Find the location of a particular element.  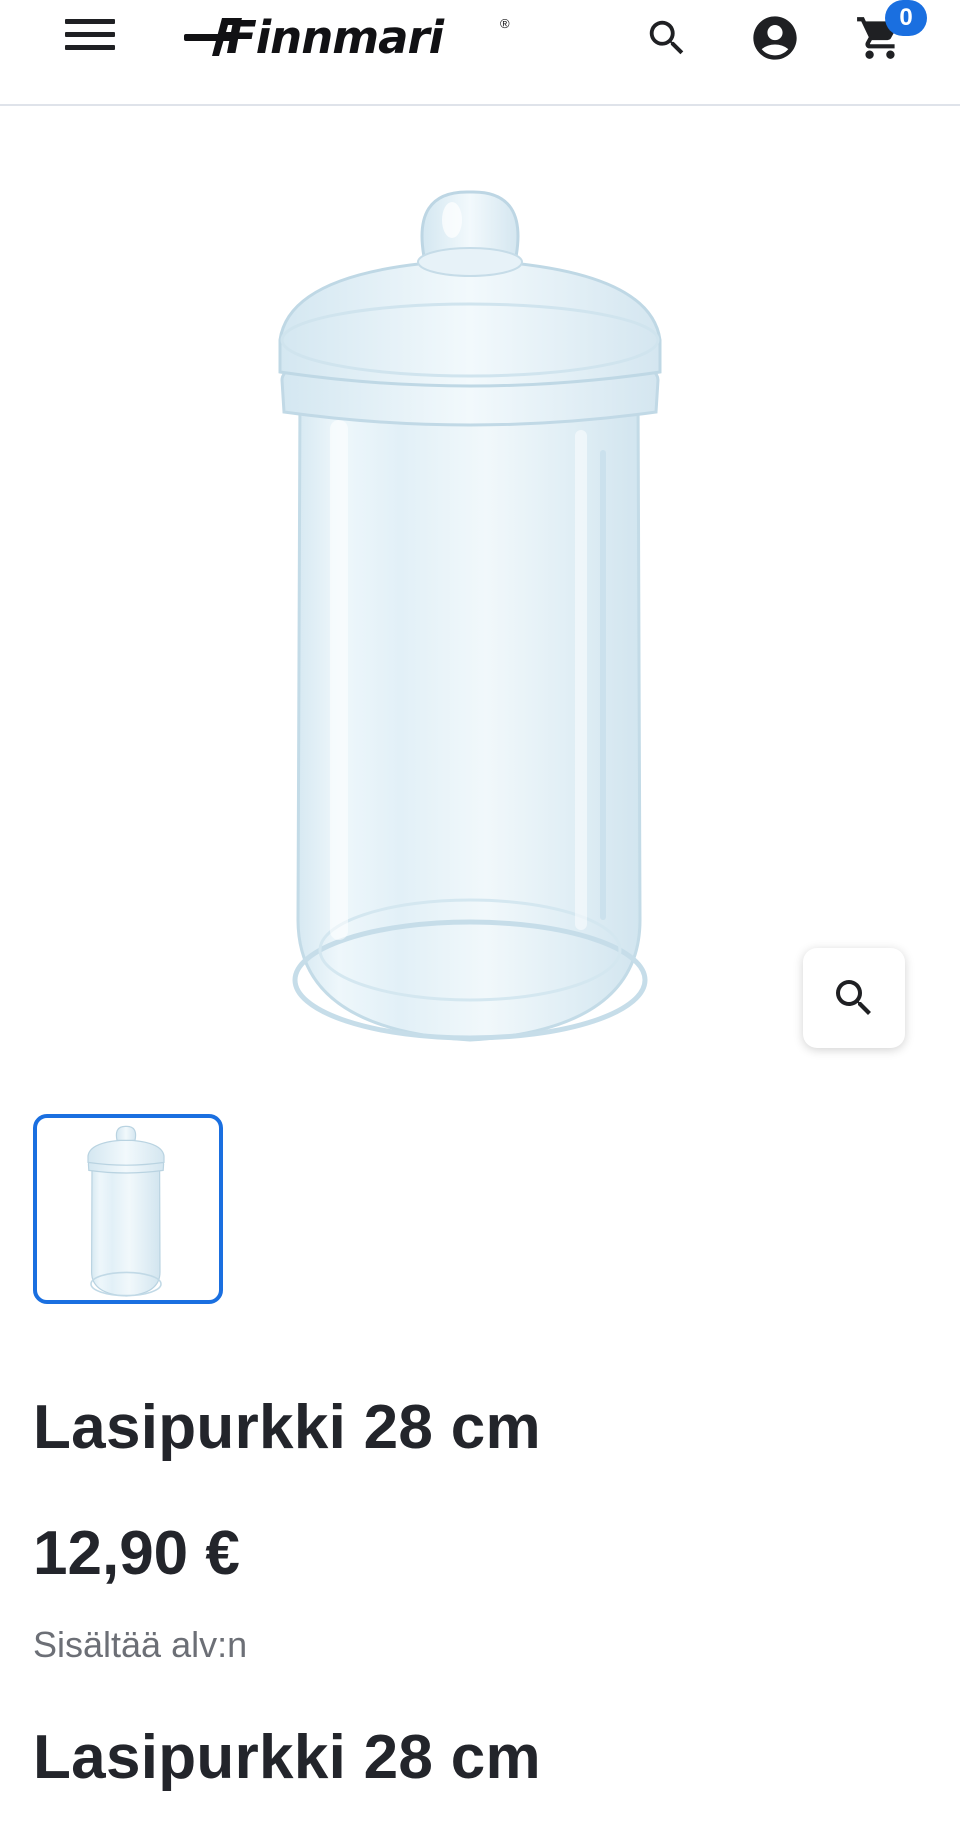

registered-mark: ® is located at coordinates (505, 23).